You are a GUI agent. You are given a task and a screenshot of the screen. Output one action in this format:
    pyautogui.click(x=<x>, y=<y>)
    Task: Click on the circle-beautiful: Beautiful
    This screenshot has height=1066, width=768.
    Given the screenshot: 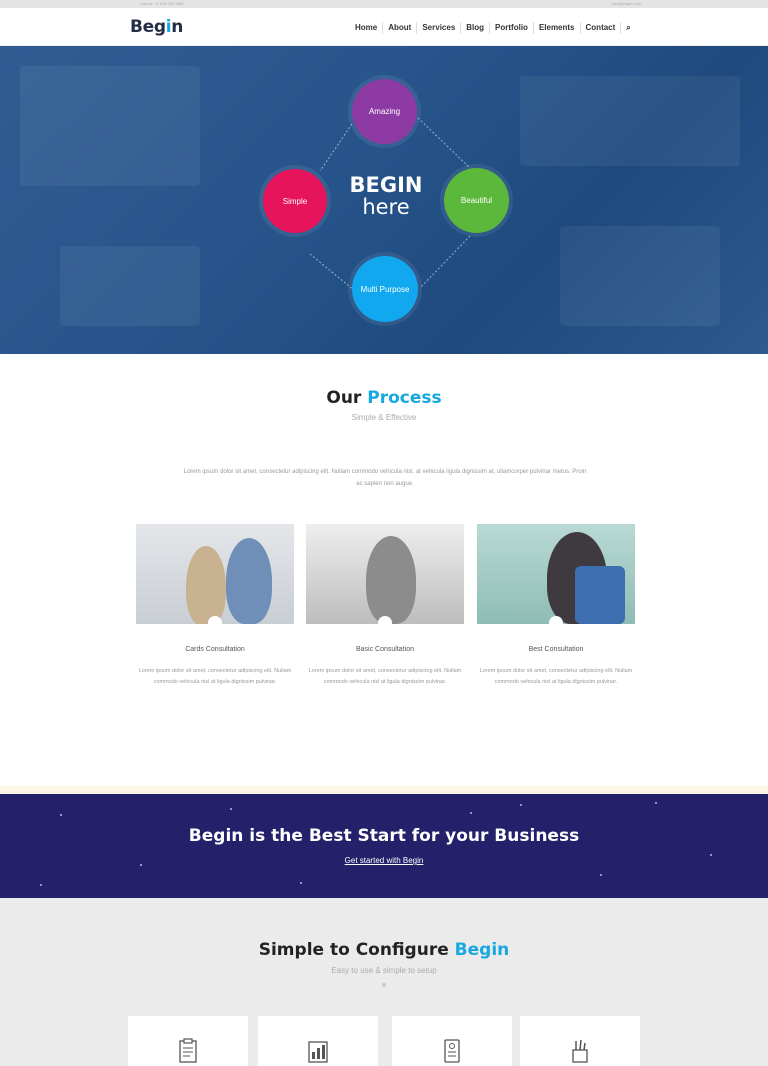 What is the action you would take?
    pyautogui.click(x=476, y=200)
    